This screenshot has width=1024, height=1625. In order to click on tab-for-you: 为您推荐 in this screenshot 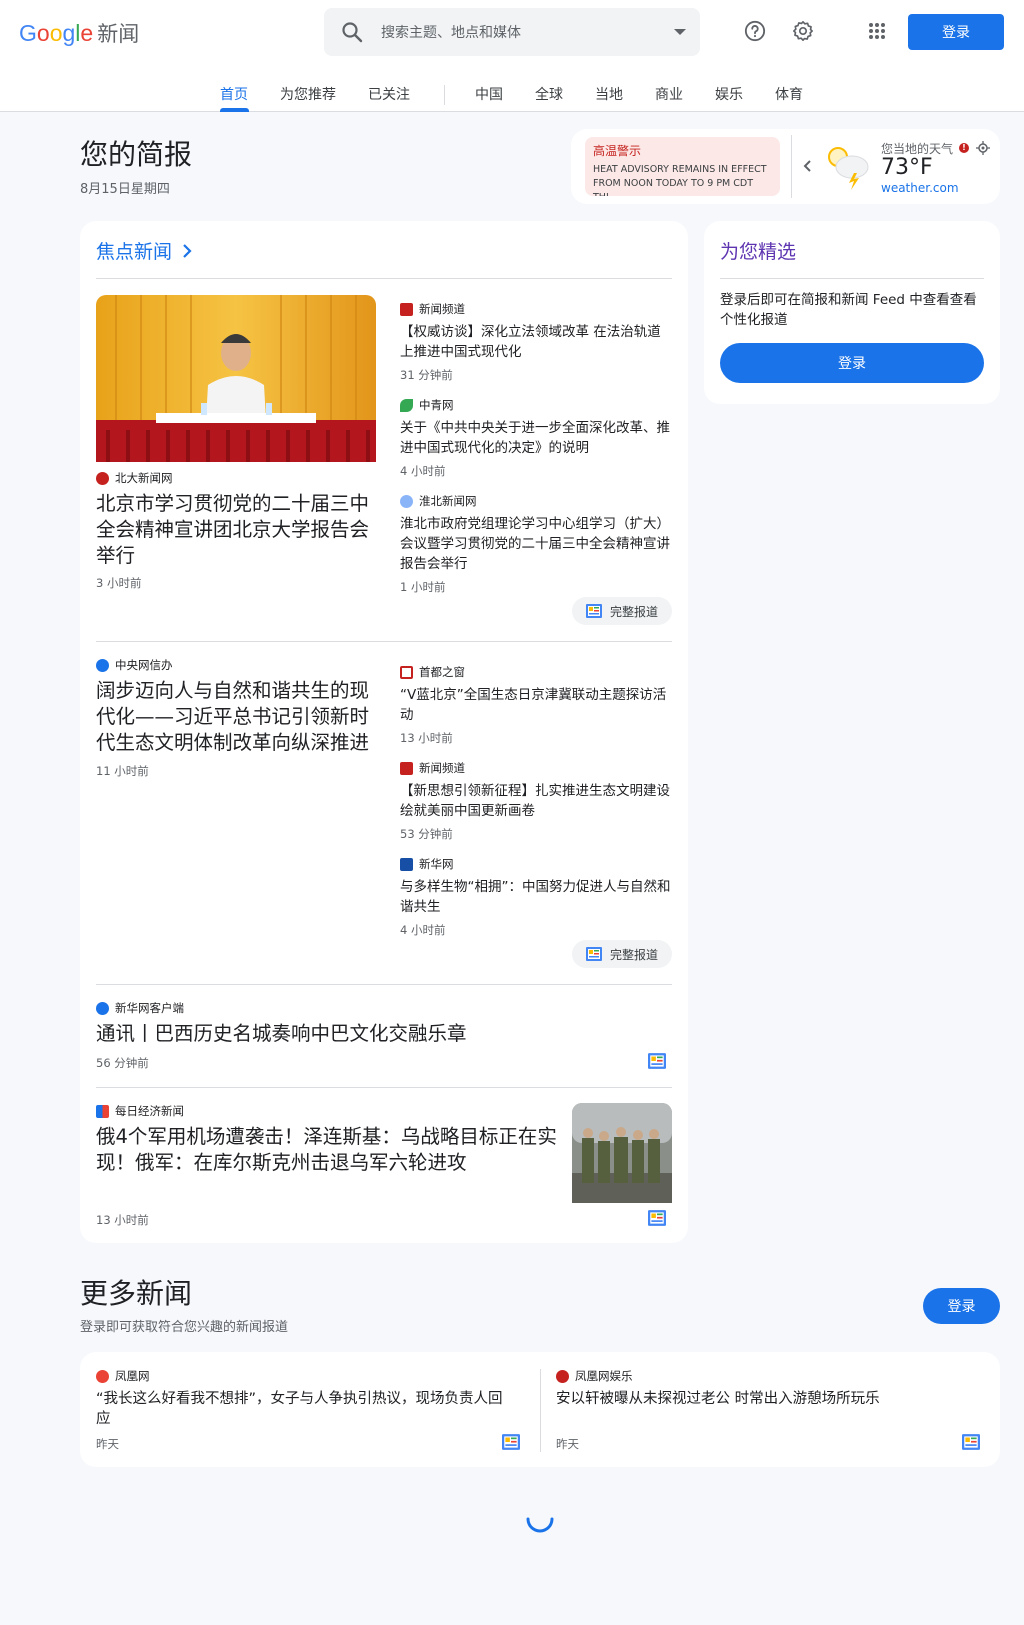, I will do `click(308, 94)`.